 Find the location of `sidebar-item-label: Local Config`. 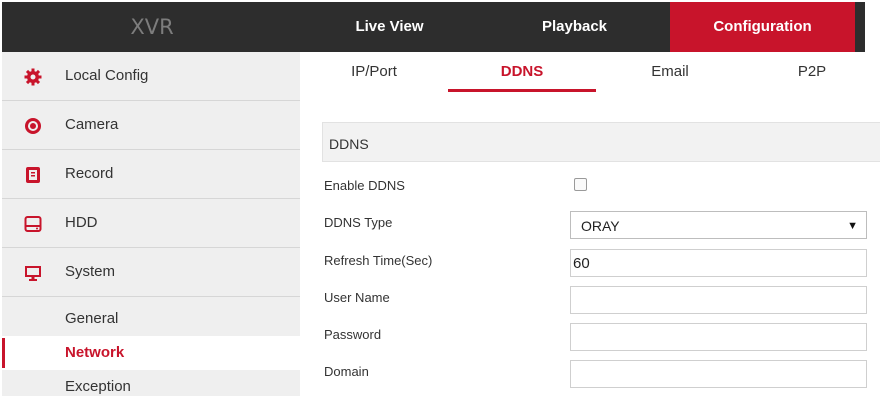

sidebar-item-label: Local Config is located at coordinates (107, 75).